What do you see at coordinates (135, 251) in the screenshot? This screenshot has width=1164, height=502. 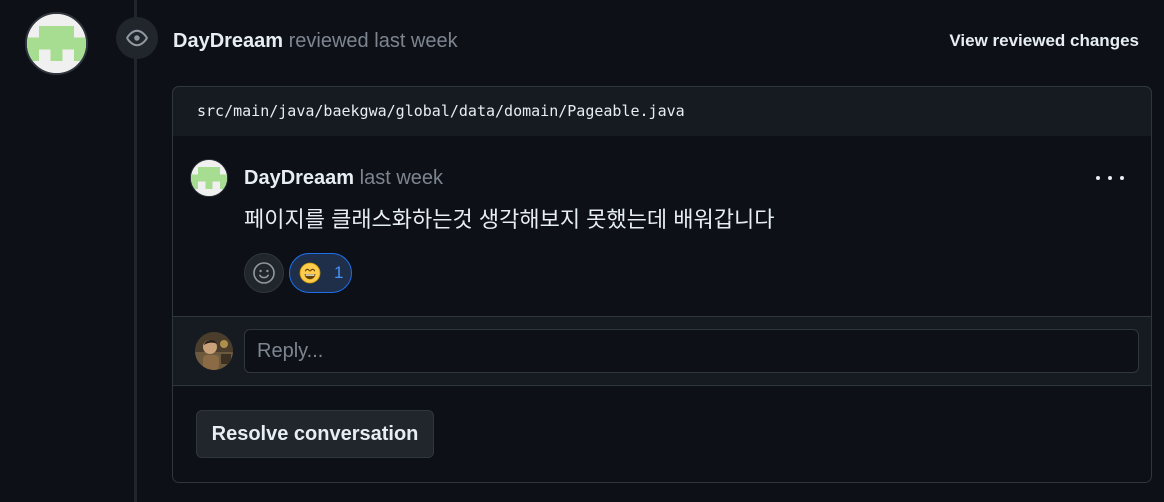 I see `timeline-line` at bounding box center [135, 251].